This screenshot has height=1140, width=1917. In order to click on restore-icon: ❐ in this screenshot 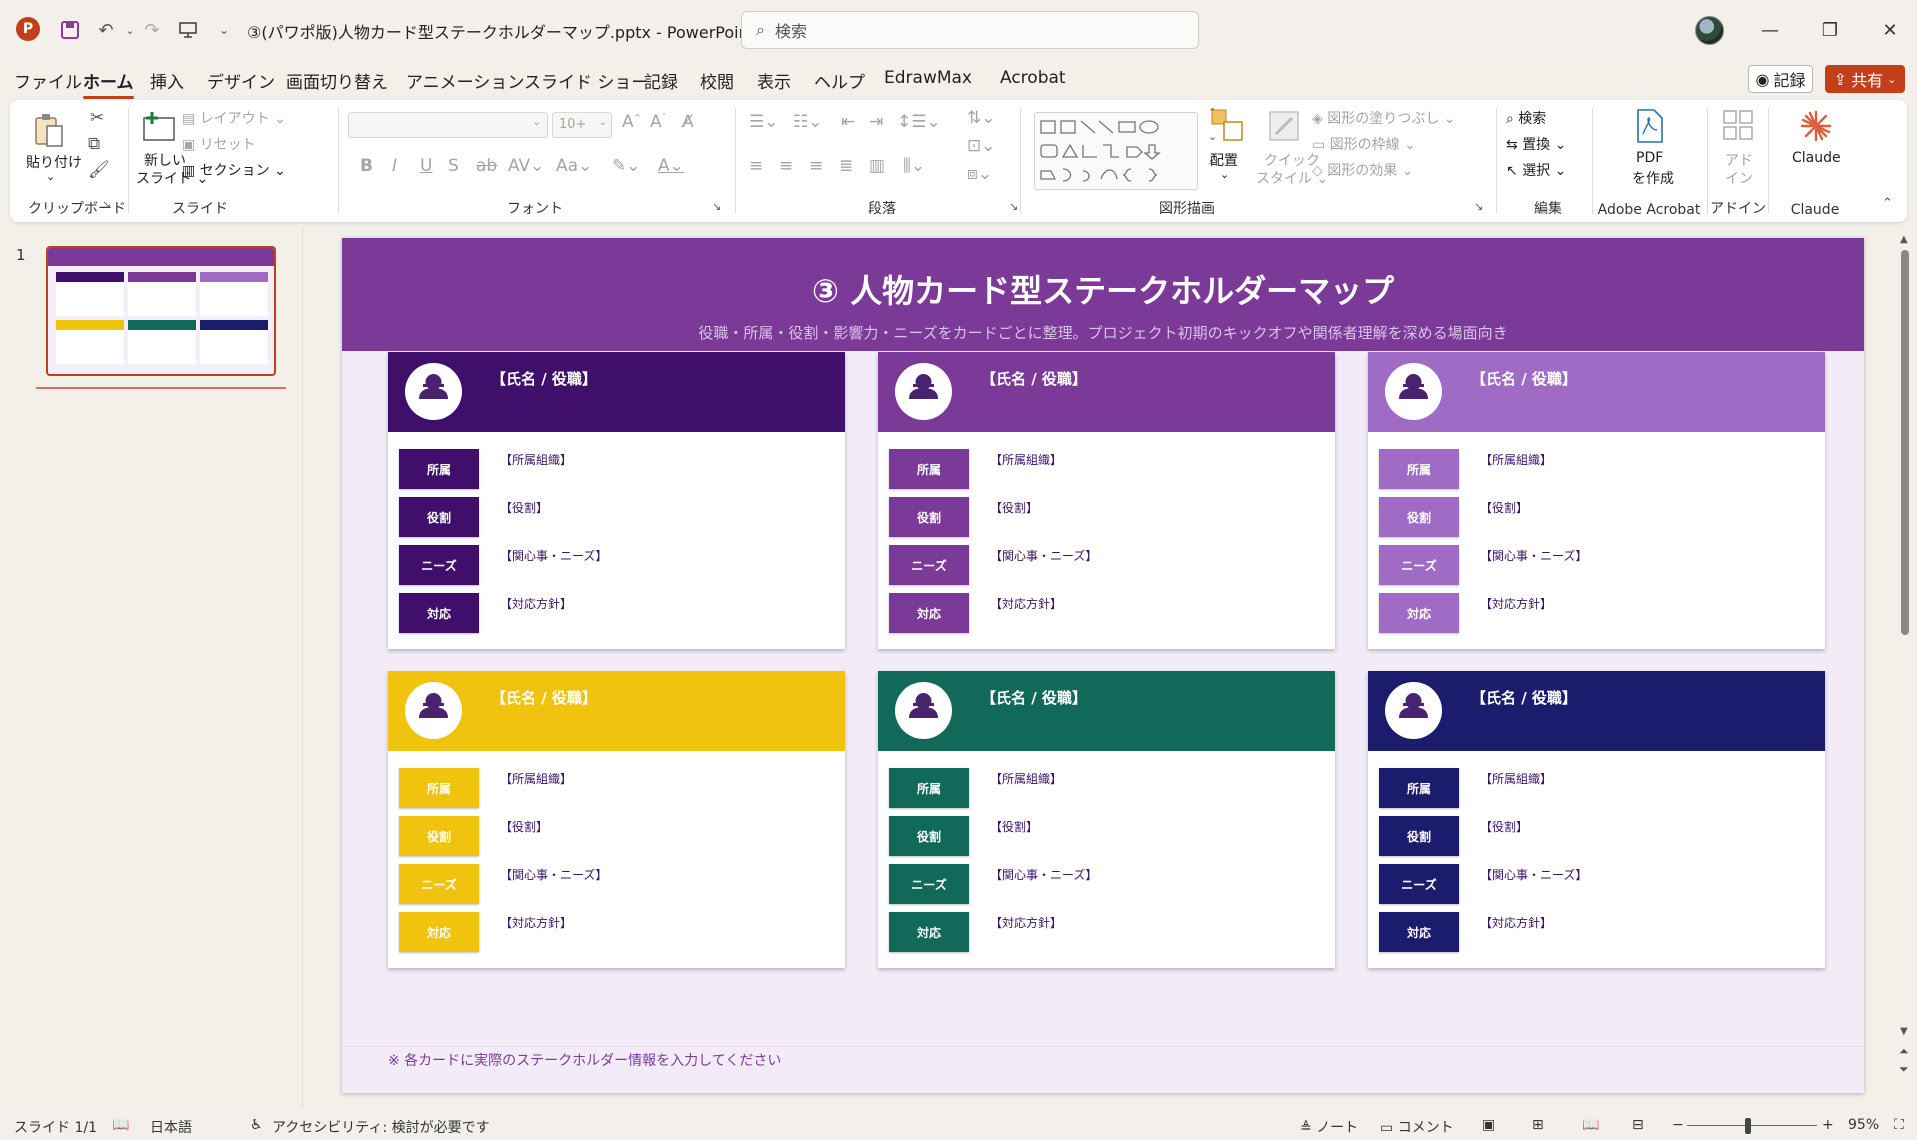, I will do `click(1830, 30)`.